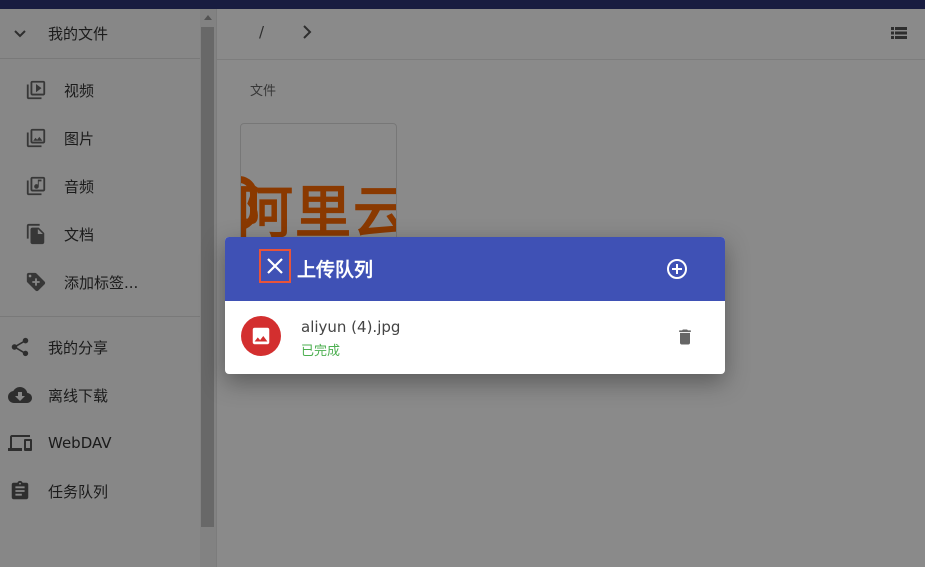 The width and height of the screenshot is (925, 567). I want to click on dialog-title: 上传队列, so click(335, 270).